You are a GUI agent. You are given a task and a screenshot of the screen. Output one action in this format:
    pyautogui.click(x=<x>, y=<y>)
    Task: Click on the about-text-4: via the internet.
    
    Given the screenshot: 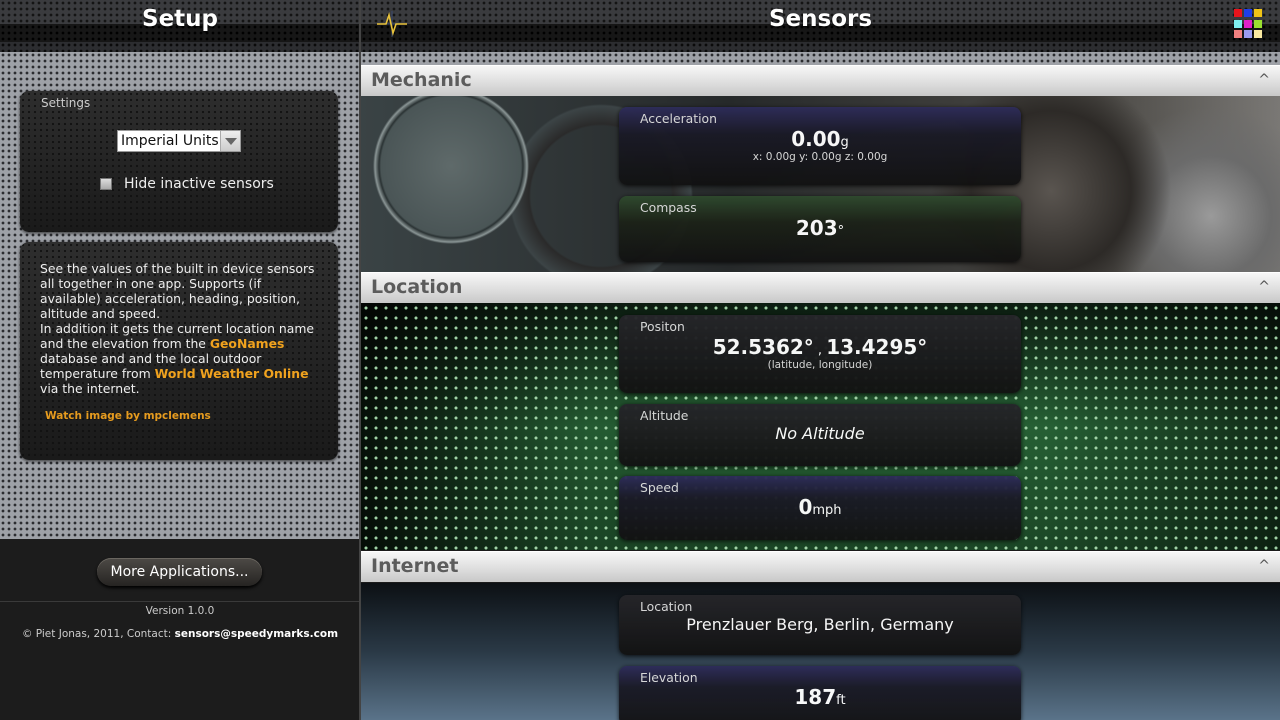 What is the action you would take?
    pyautogui.click(x=90, y=388)
    